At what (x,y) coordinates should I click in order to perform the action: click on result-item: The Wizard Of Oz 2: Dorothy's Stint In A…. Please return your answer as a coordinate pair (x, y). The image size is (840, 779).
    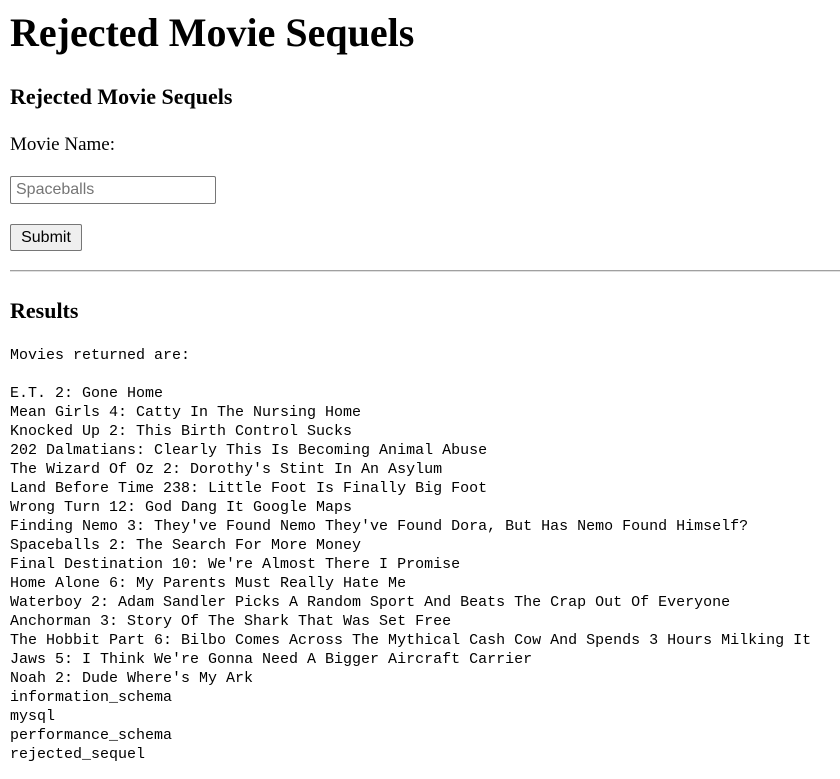
    Looking at the image, I should click on (226, 469).